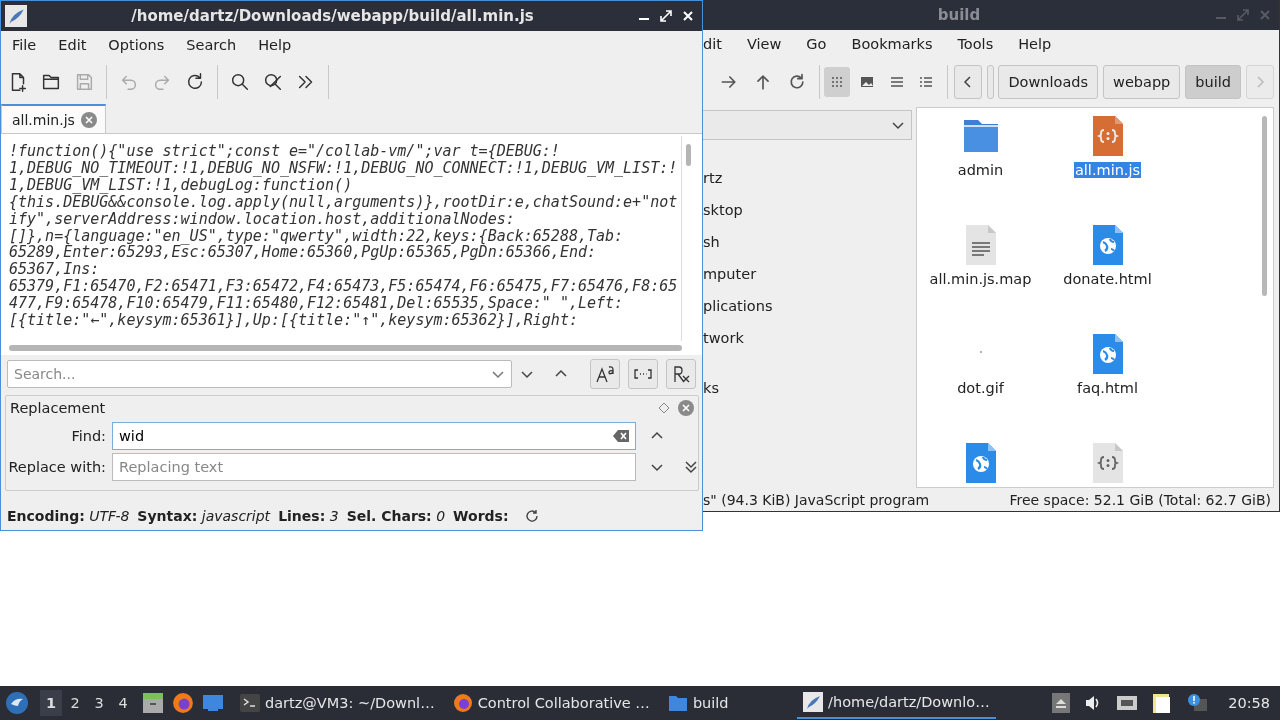 The image size is (1280, 720). I want to click on workspace-button: 4, so click(123, 703).